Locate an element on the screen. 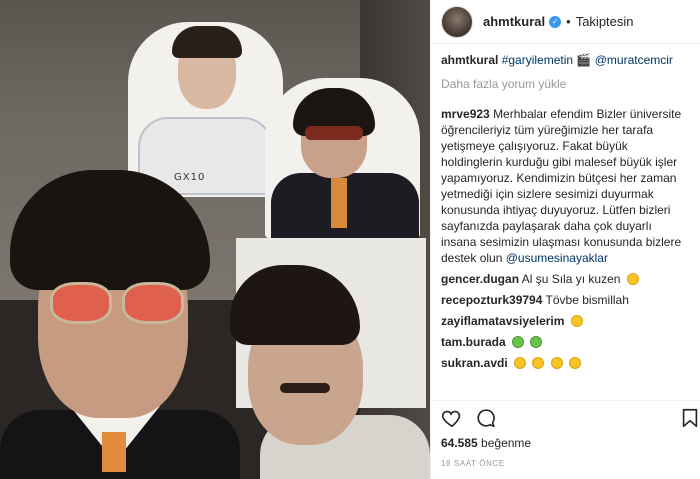 The width and height of the screenshot is (700, 479). sunglasses-left-lens is located at coordinates (81, 303).